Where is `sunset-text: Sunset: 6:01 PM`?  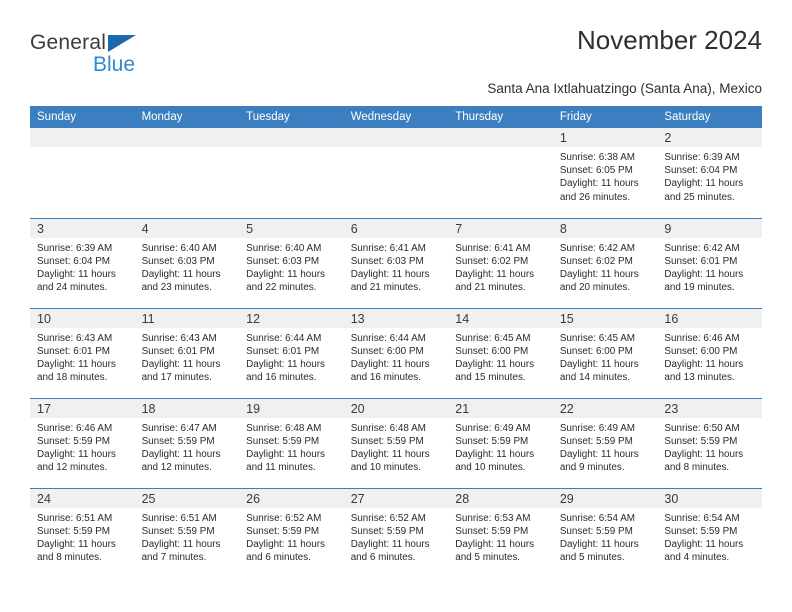
sunset-text: Sunset: 6:01 PM is located at coordinates (283, 351).